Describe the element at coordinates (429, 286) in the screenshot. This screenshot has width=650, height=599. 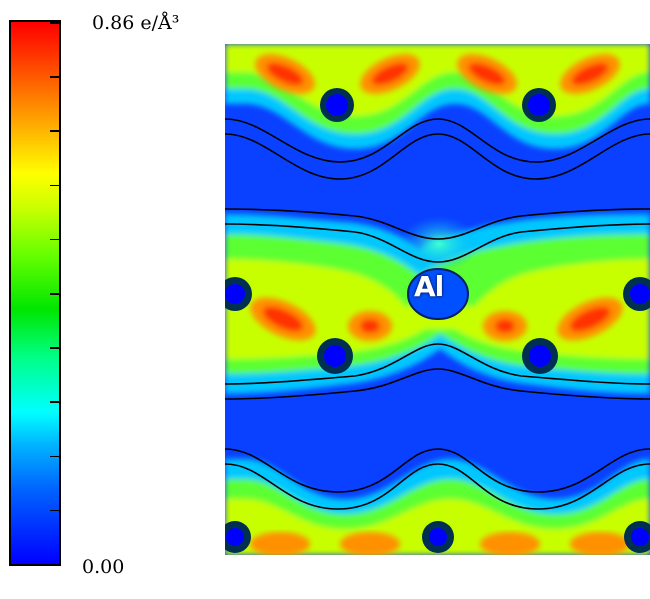
I see `atom-label-al: Al` at that location.